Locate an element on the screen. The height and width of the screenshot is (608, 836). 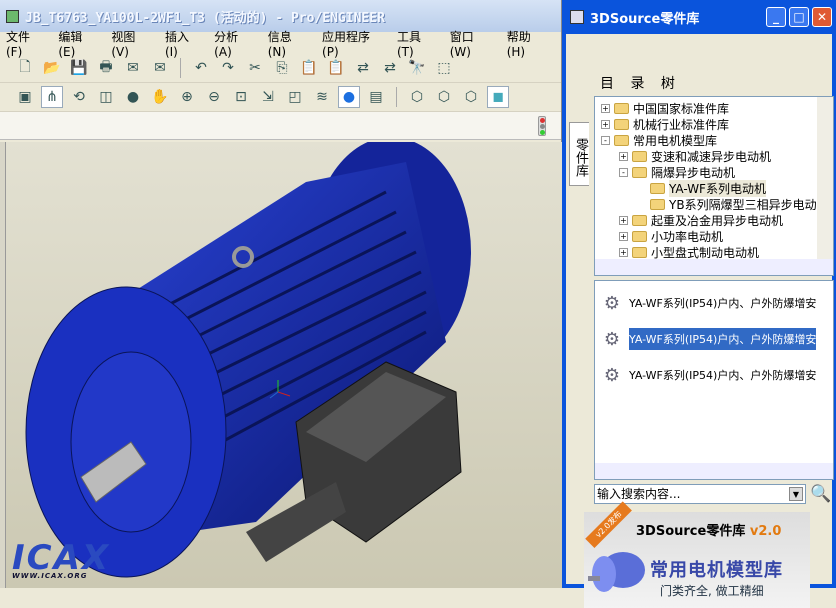
regenerate-icon: ⇄ is located at coordinates (363, 68).